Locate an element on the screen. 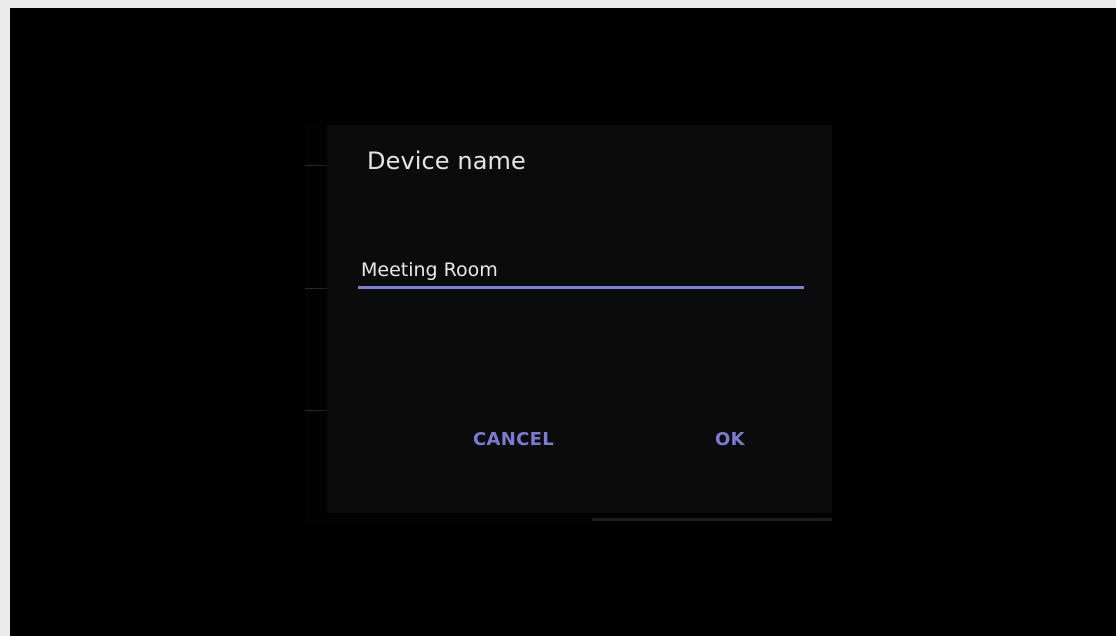  device-name-input is located at coordinates (581, 270).